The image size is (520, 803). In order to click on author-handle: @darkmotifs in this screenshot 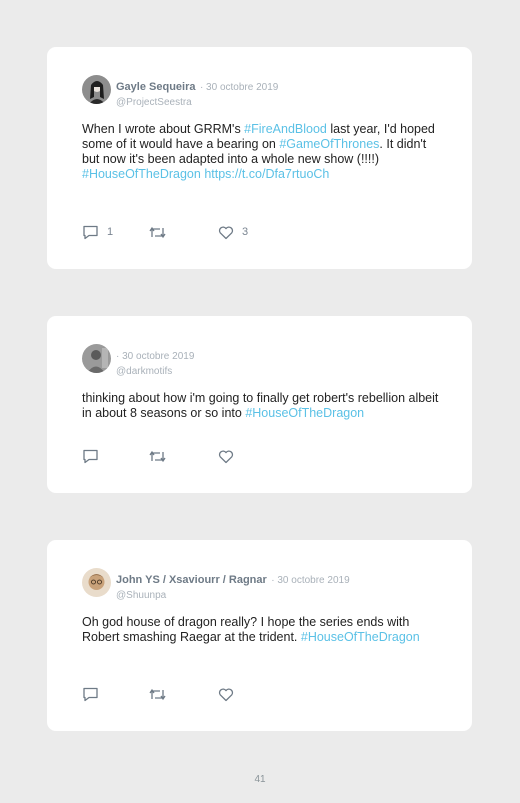, I will do `click(155, 371)`.